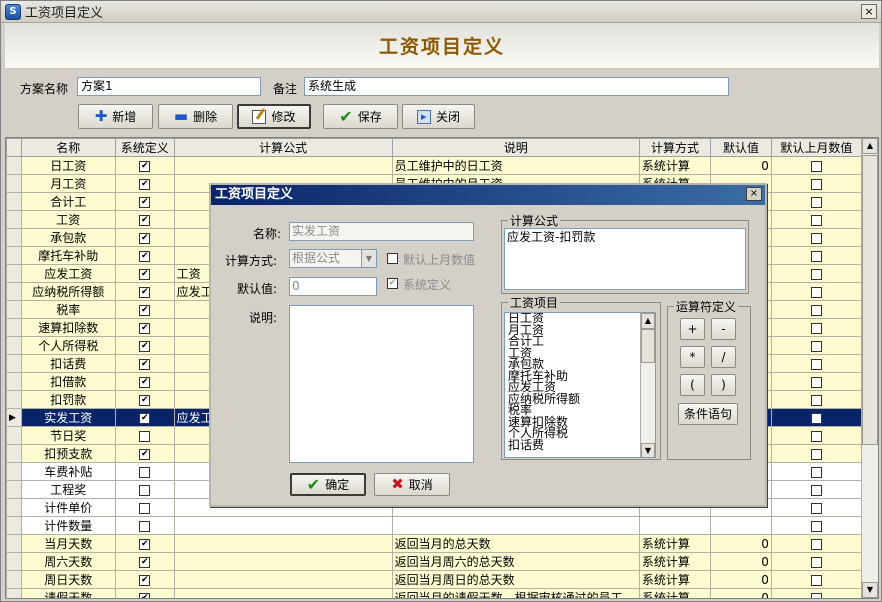 The height and width of the screenshot is (602, 882). I want to click on column-header: 计算方式, so click(675, 147).